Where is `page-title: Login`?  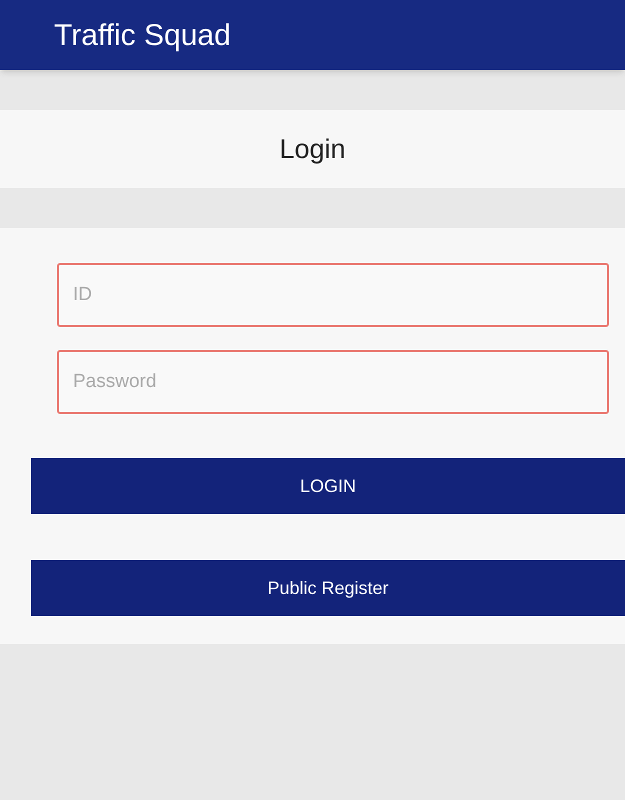
page-title: Login is located at coordinates (312, 149).